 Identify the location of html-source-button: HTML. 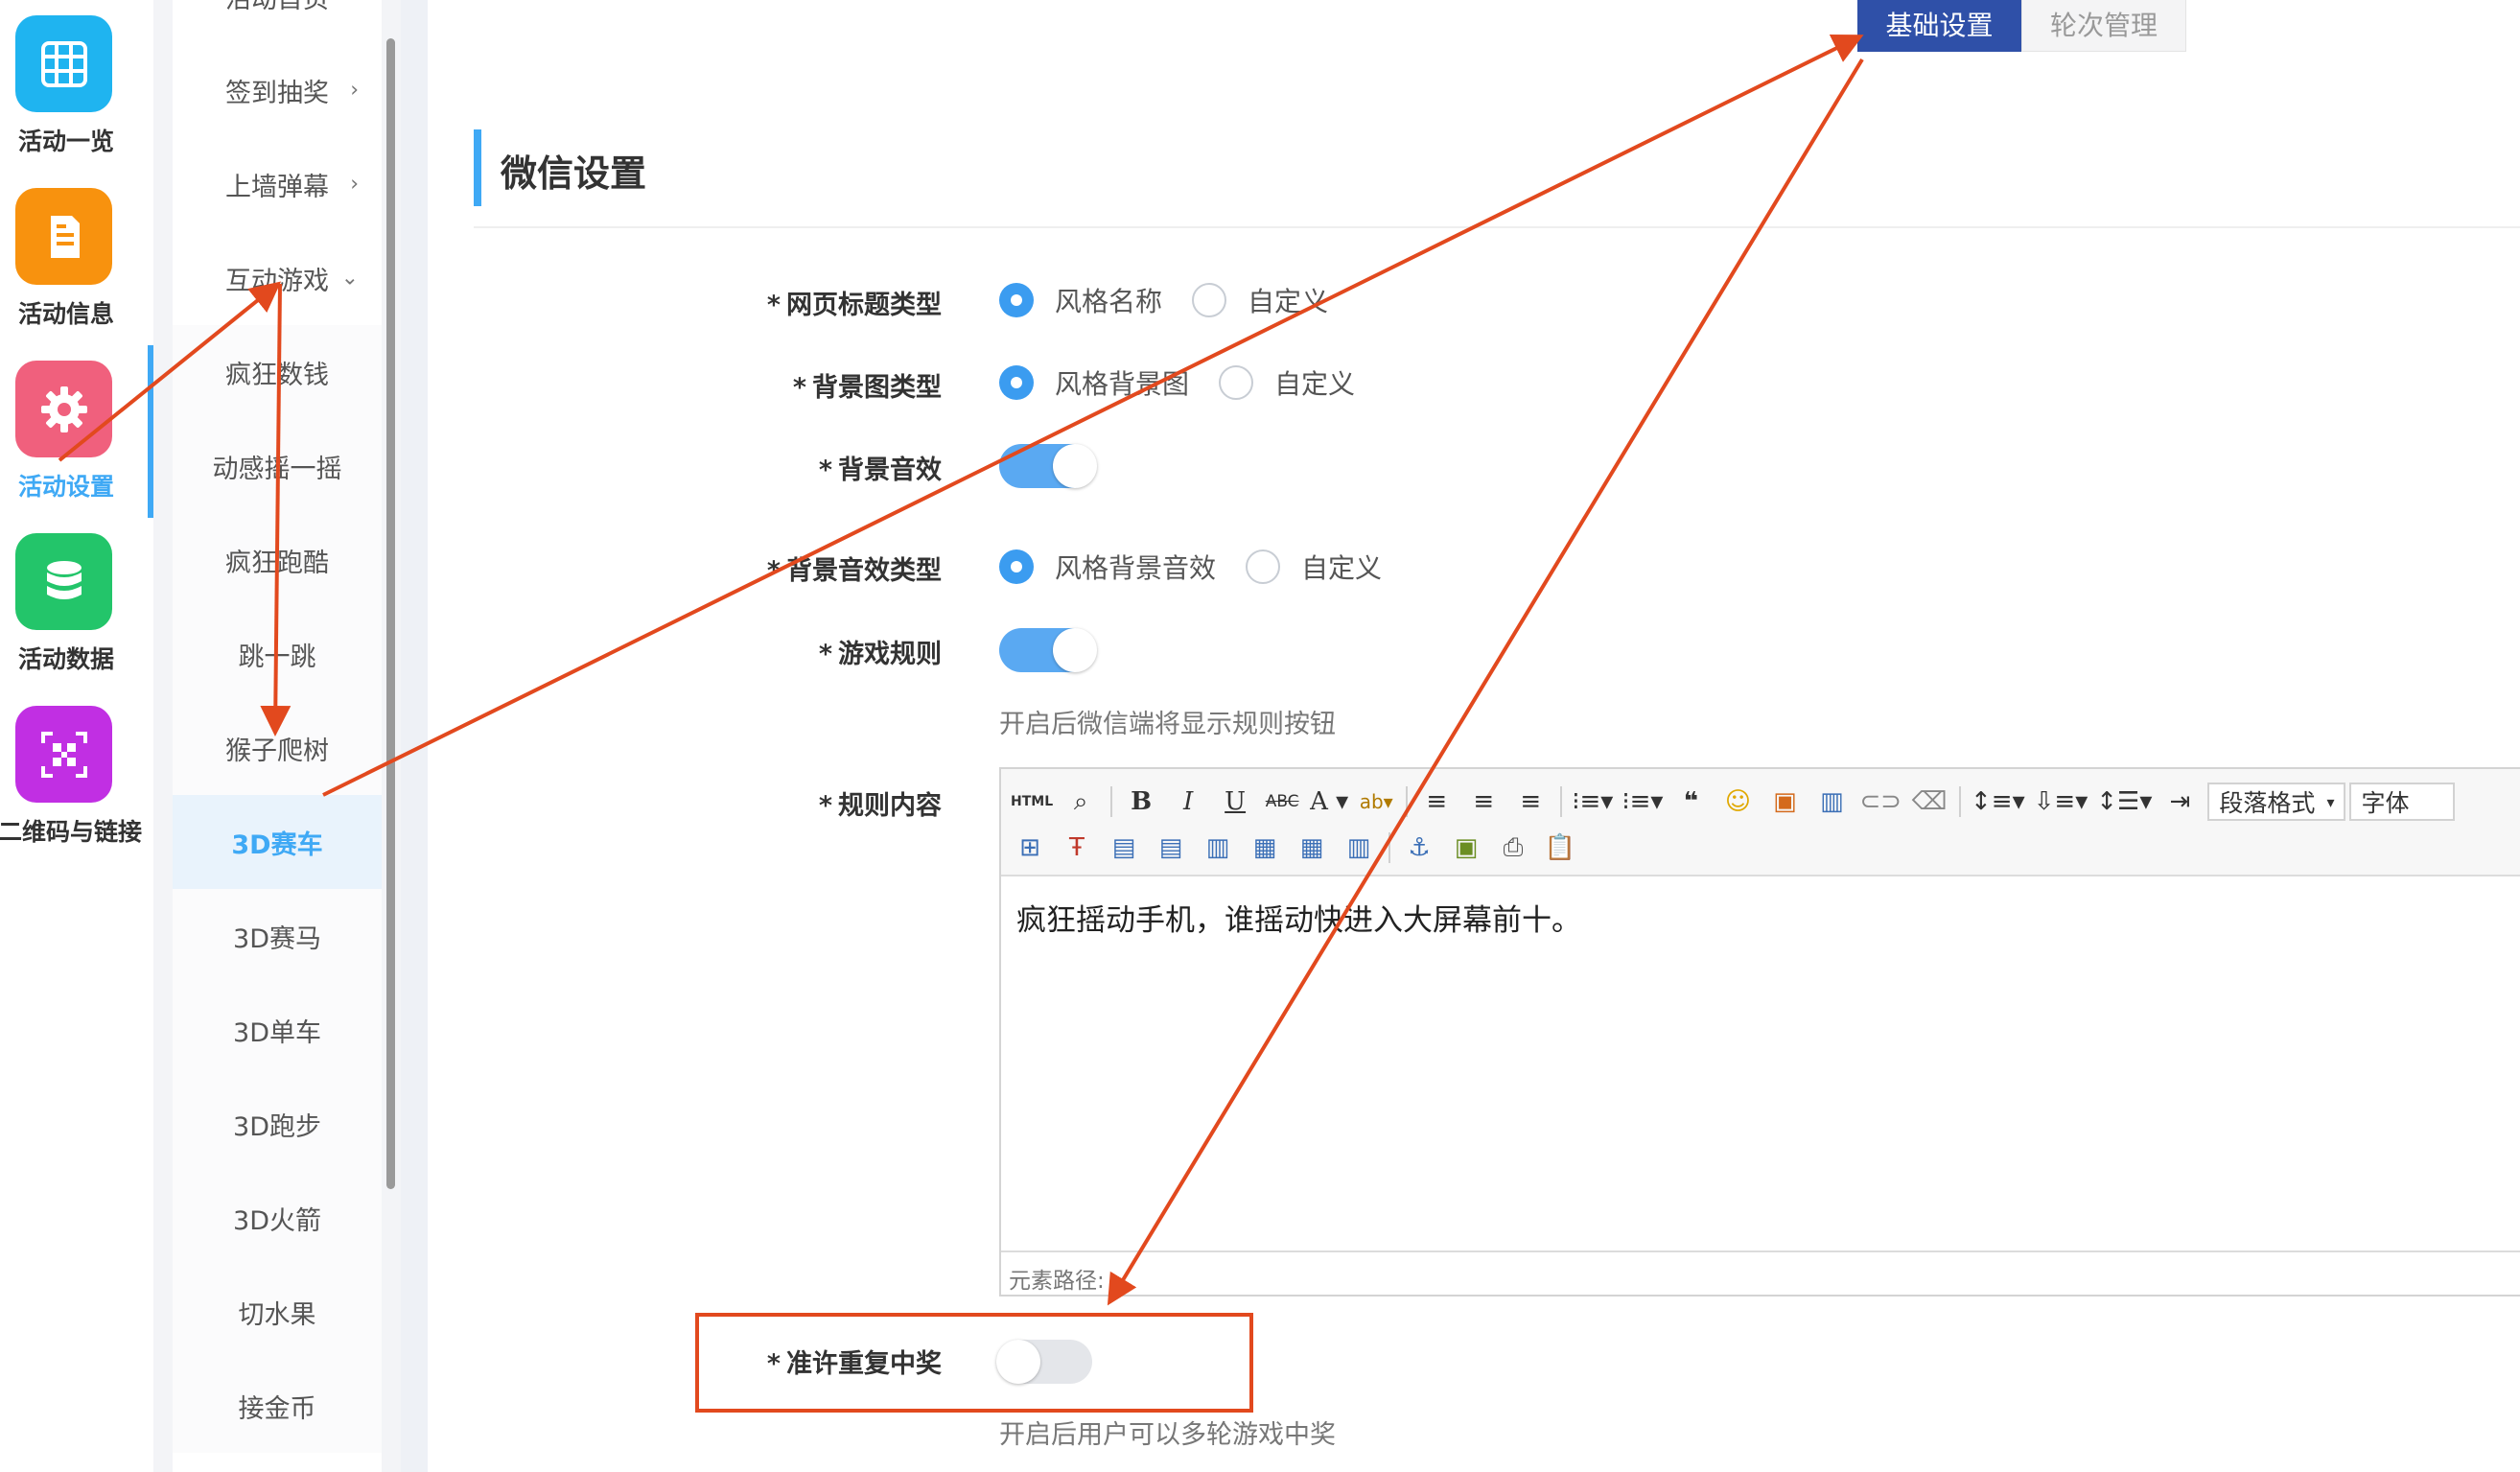
(1032, 802).